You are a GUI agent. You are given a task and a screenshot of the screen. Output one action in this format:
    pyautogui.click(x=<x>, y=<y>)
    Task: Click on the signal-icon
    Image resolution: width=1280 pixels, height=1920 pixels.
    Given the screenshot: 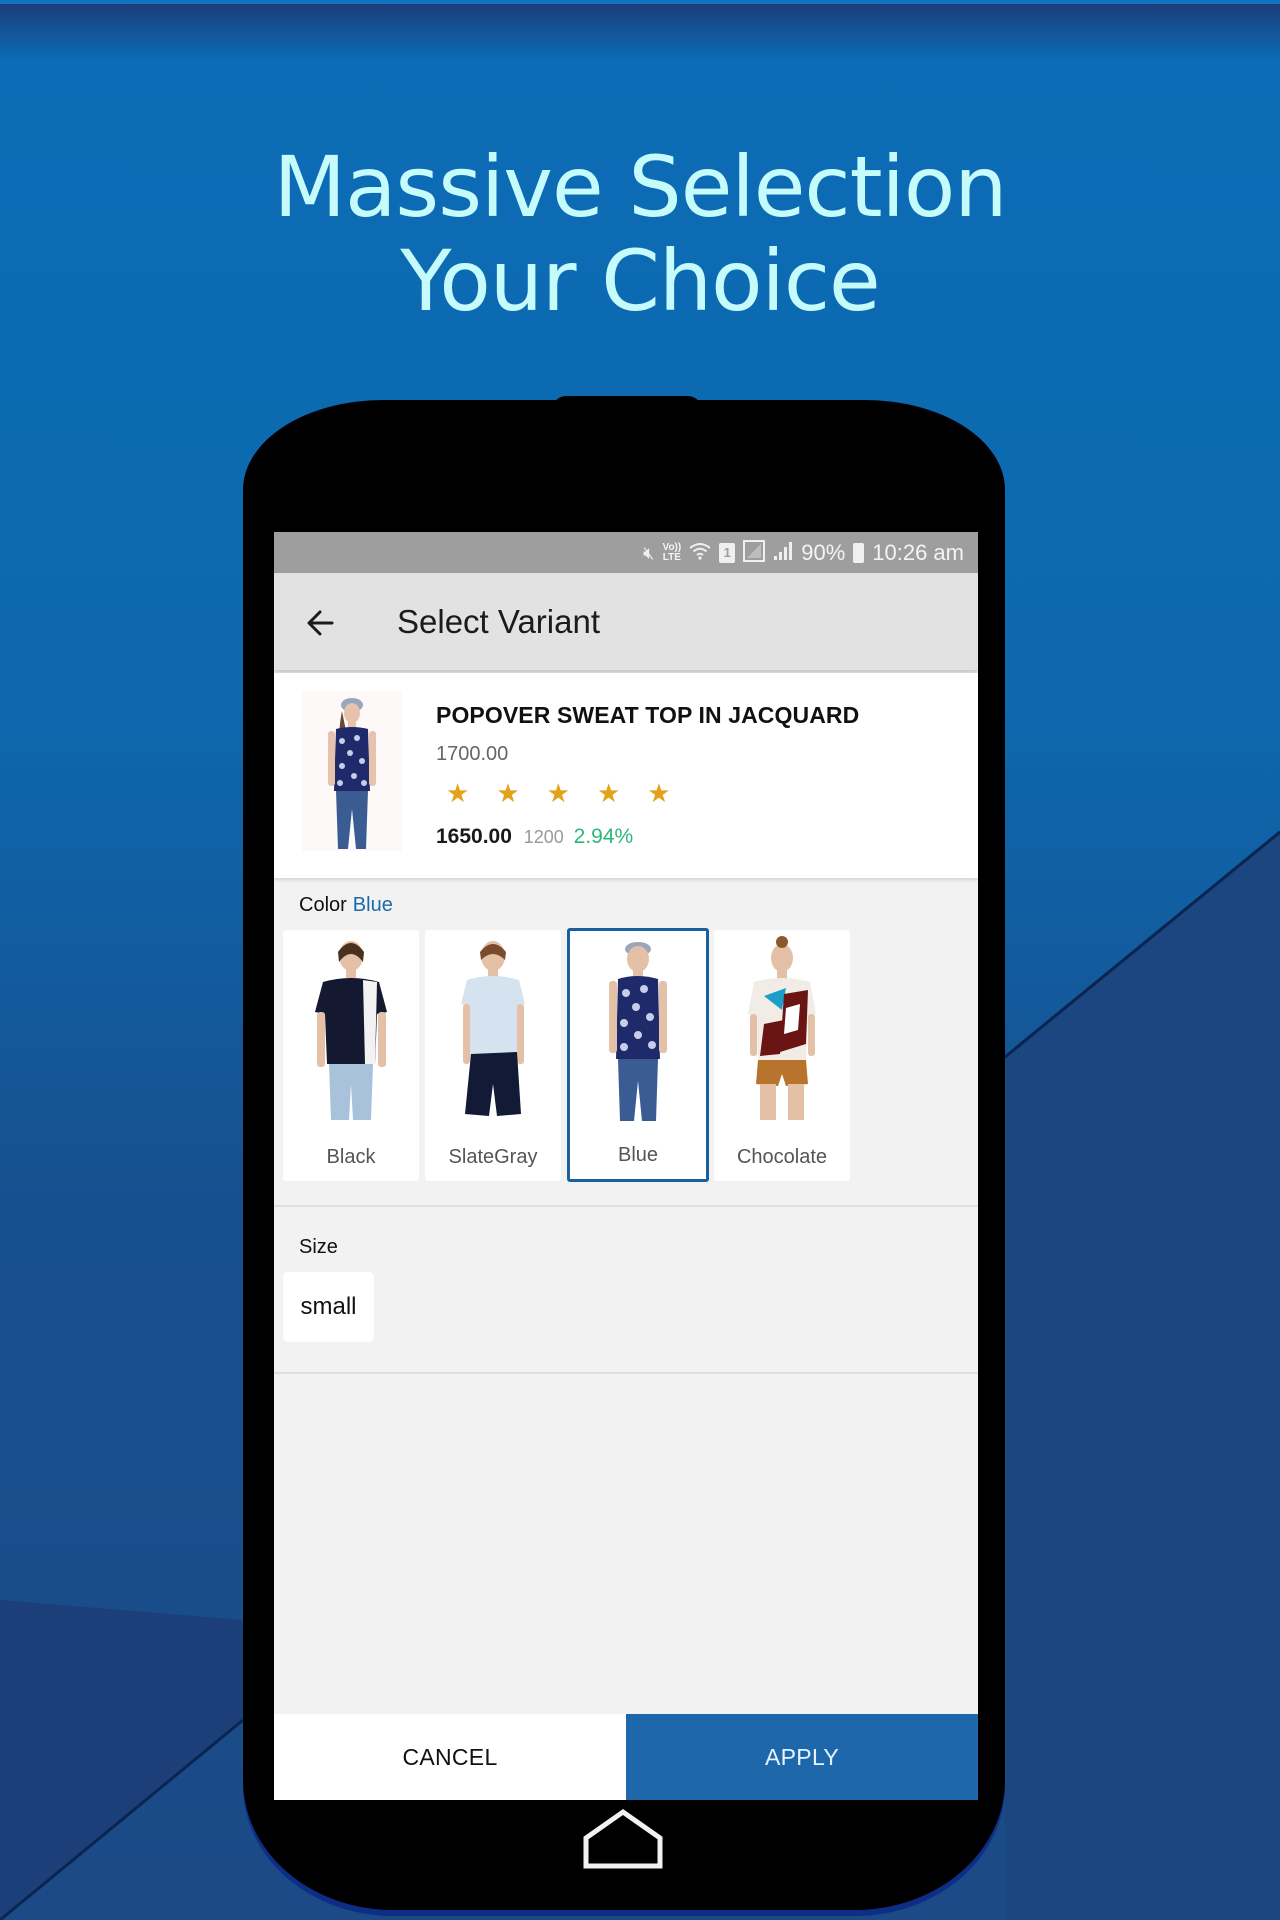 What is the action you would take?
    pyautogui.click(x=754, y=552)
    